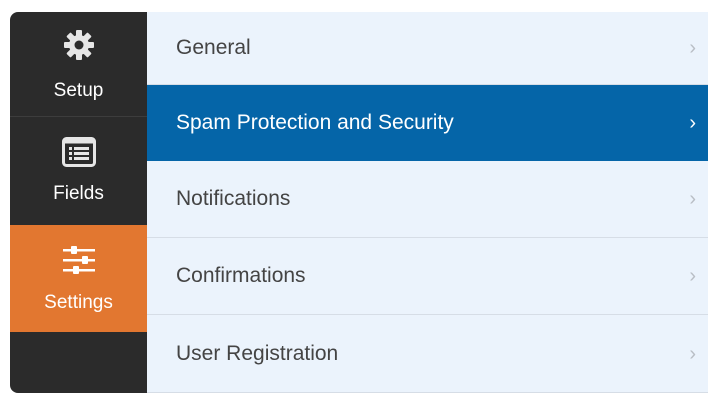 This screenshot has height=393, width=708. I want to click on menu-item-label: User Registration, so click(257, 353).